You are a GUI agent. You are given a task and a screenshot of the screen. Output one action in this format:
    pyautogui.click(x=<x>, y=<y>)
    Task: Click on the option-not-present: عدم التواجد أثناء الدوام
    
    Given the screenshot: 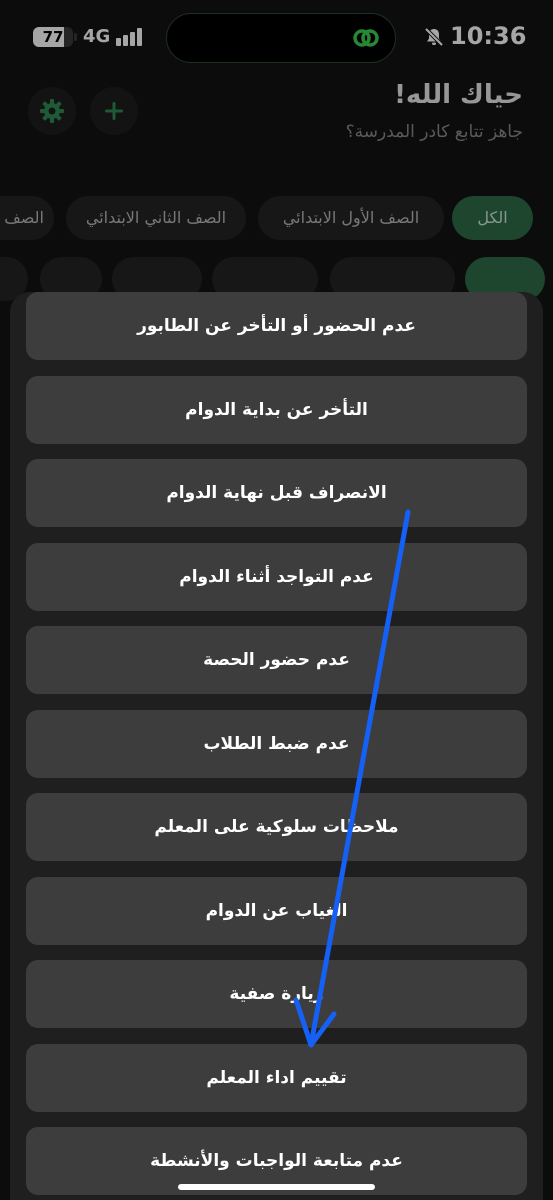 What is the action you would take?
    pyautogui.click(x=276, y=577)
    